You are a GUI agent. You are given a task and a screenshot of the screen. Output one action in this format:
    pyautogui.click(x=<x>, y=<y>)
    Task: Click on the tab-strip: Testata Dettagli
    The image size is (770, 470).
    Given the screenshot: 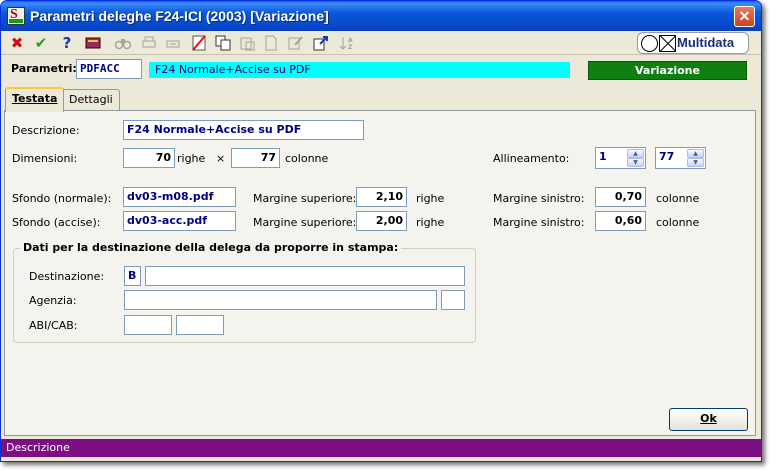 What is the action you would take?
    pyautogui.click(x=381, y=99)
    